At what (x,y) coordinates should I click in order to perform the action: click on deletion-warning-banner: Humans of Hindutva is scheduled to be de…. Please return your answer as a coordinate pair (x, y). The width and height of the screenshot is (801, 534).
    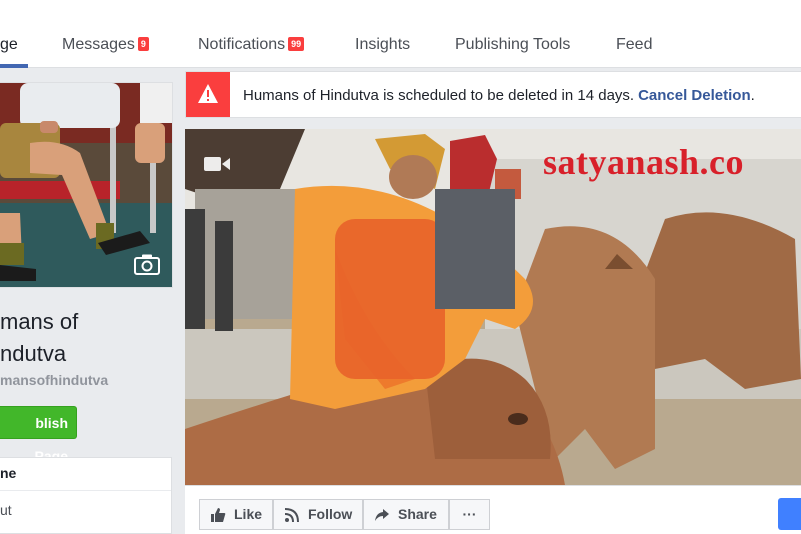
    Looking at the image, I should click on (493, 94).